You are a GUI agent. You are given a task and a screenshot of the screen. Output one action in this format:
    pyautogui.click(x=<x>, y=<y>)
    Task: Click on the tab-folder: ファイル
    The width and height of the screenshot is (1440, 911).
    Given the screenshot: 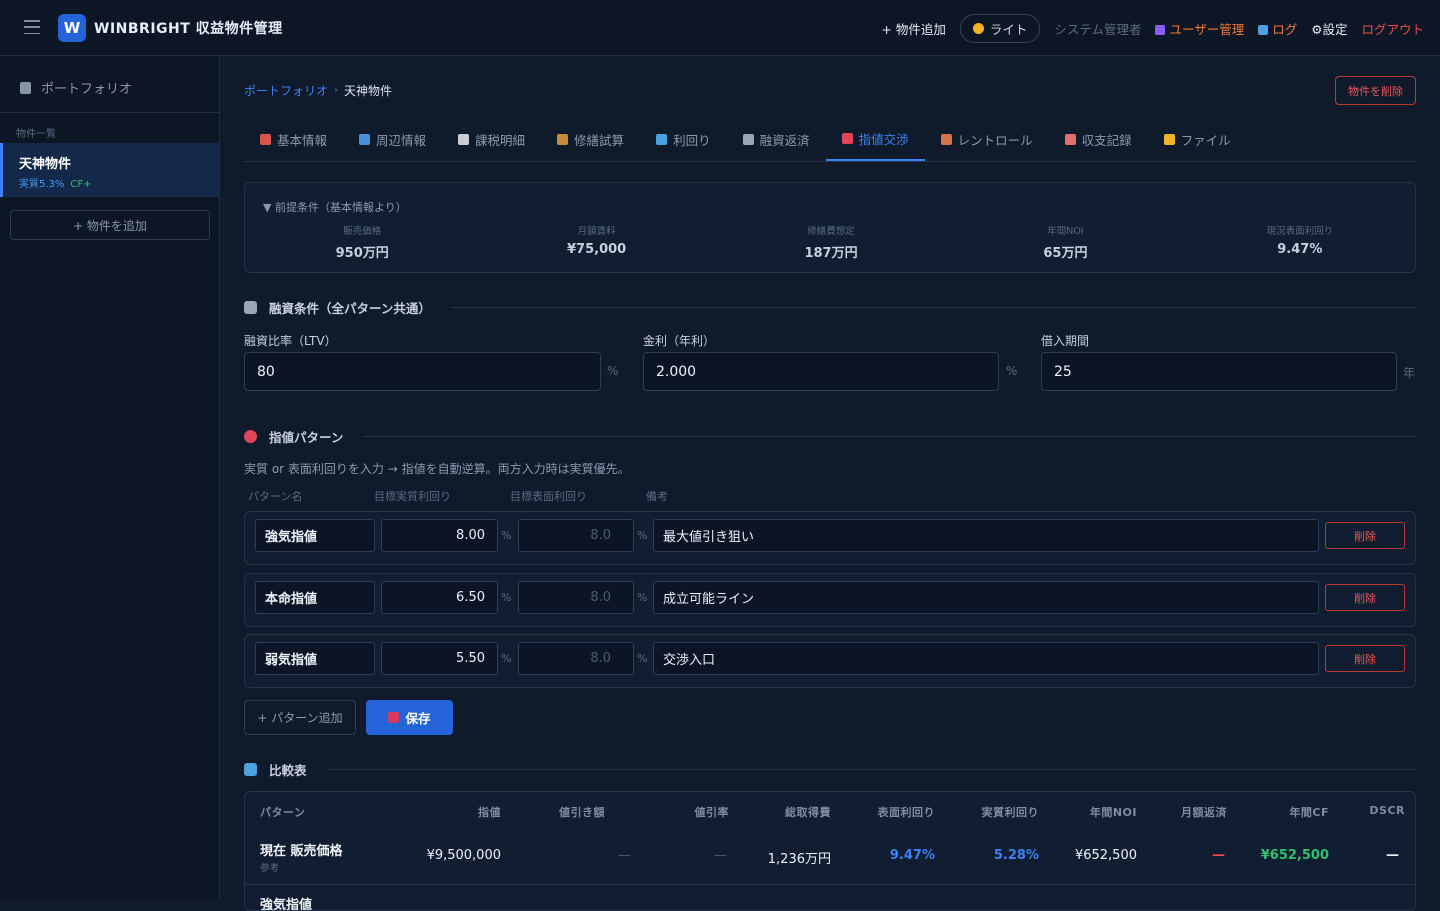 What is the action you would take?
    pyautogui.click(x=1197, y=139)
    